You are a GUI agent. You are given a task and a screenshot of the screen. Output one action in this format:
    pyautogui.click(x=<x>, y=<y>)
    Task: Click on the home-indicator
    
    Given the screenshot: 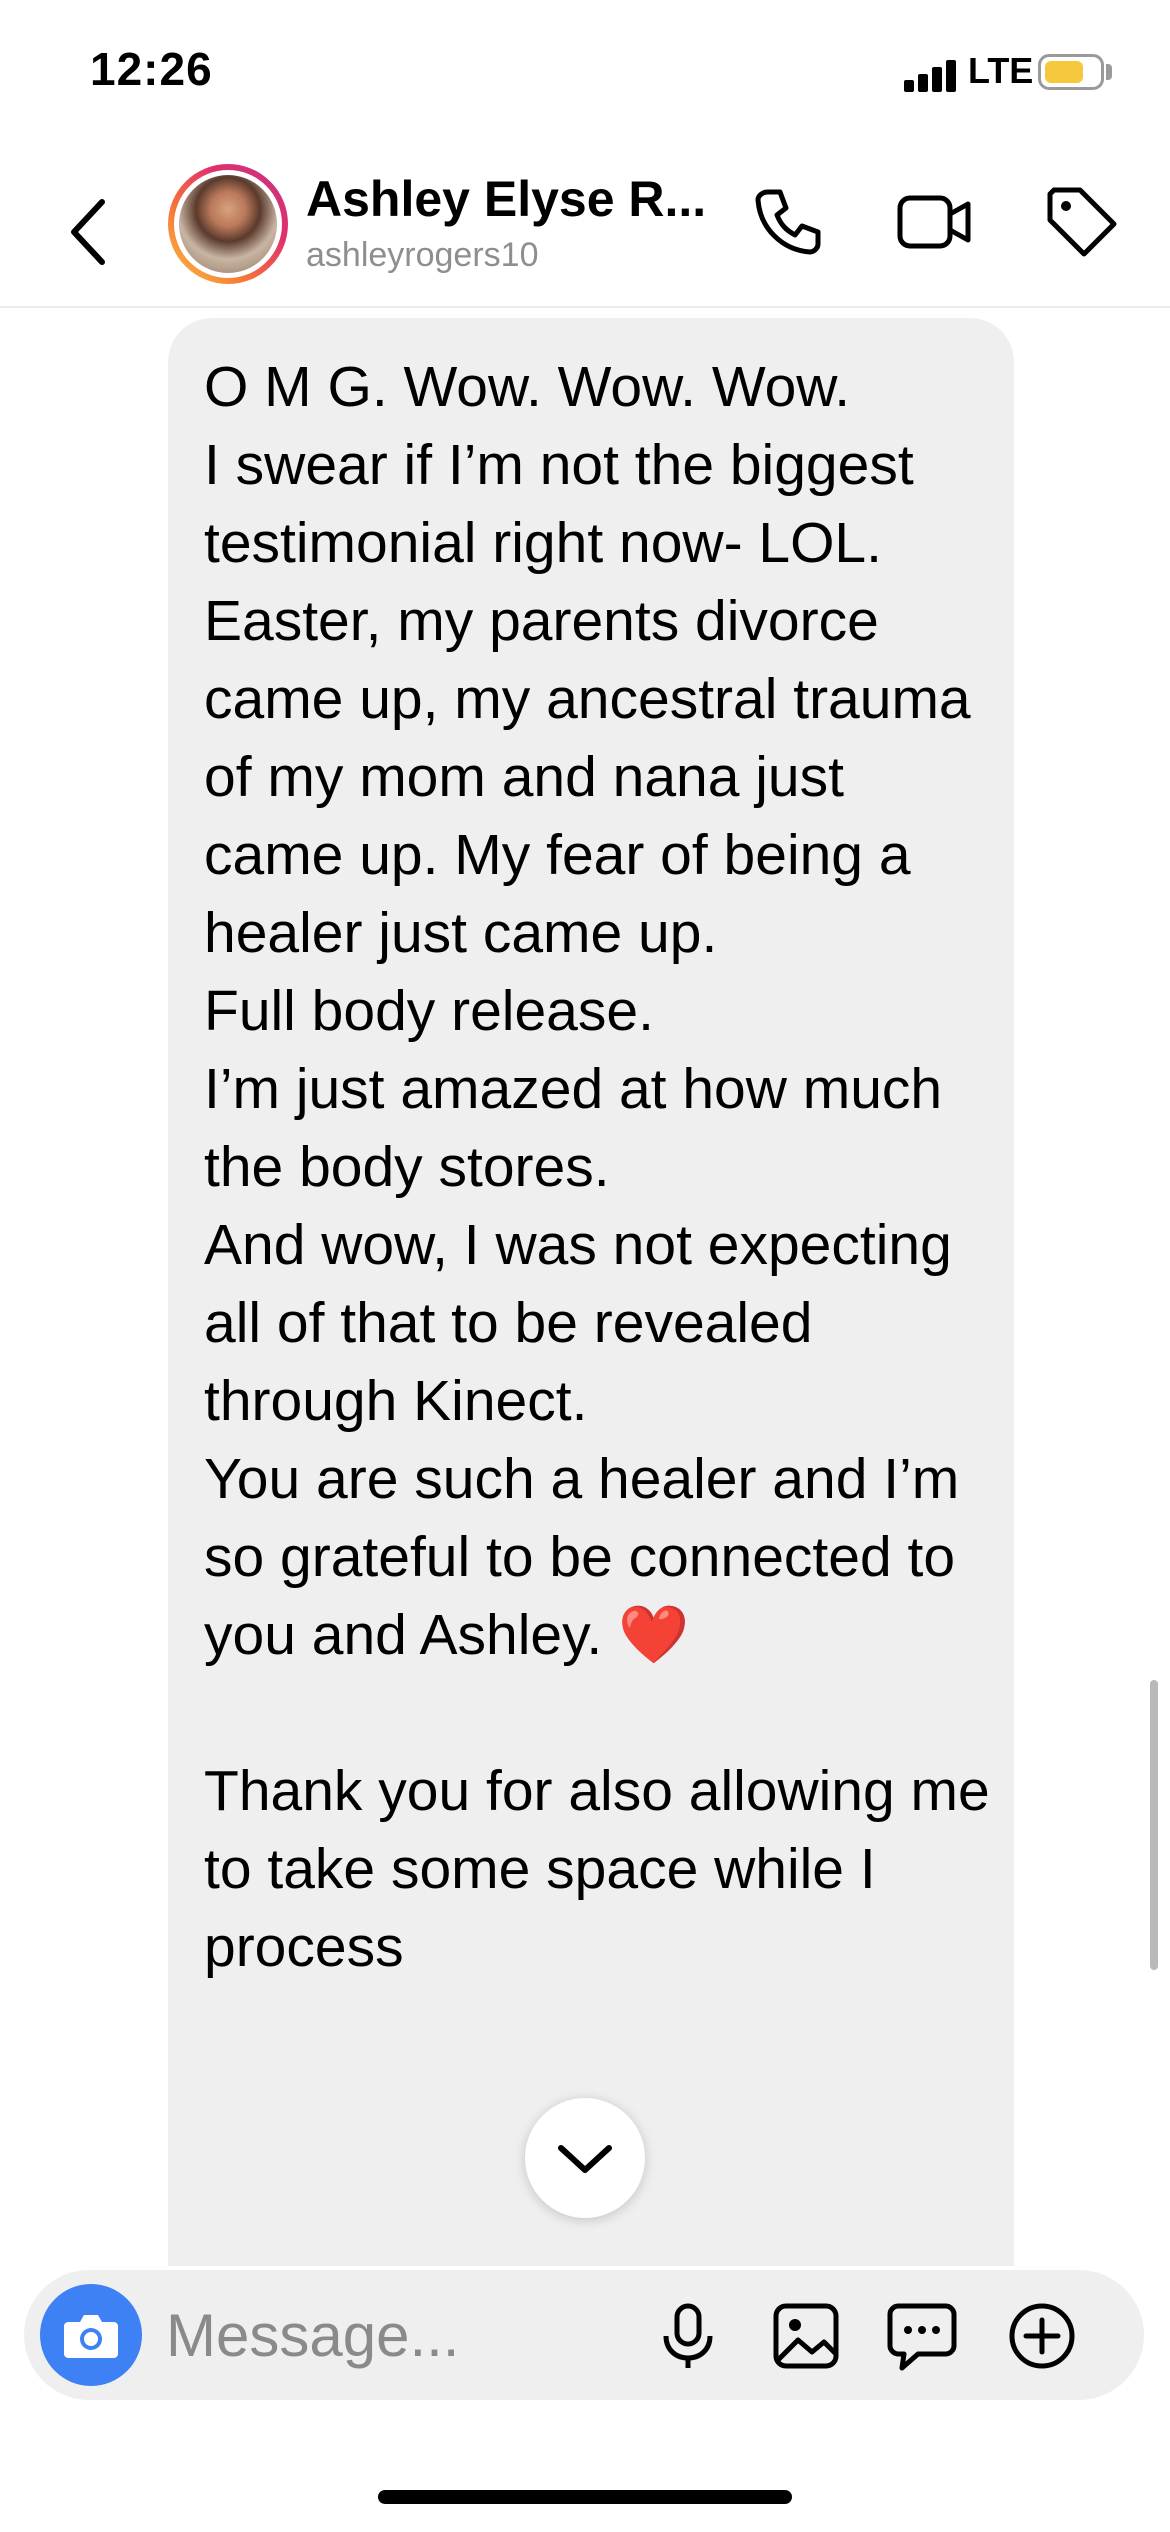 What is the action you would take?
    pyautogui.click(x=585, y=2497)
    